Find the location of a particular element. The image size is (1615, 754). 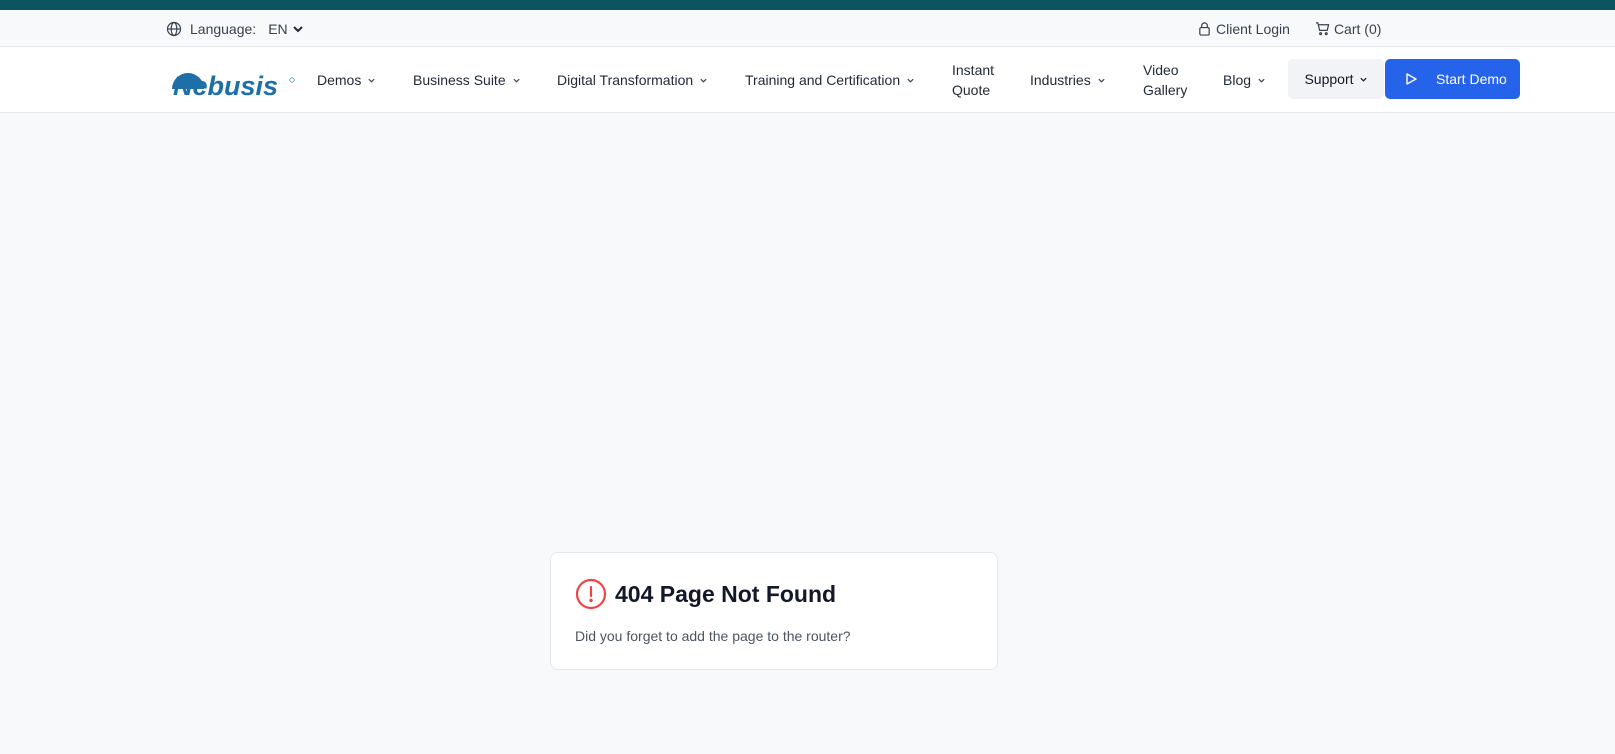

nav-video-gallery-line2: Gallery is located at coordinates (1165, 90).